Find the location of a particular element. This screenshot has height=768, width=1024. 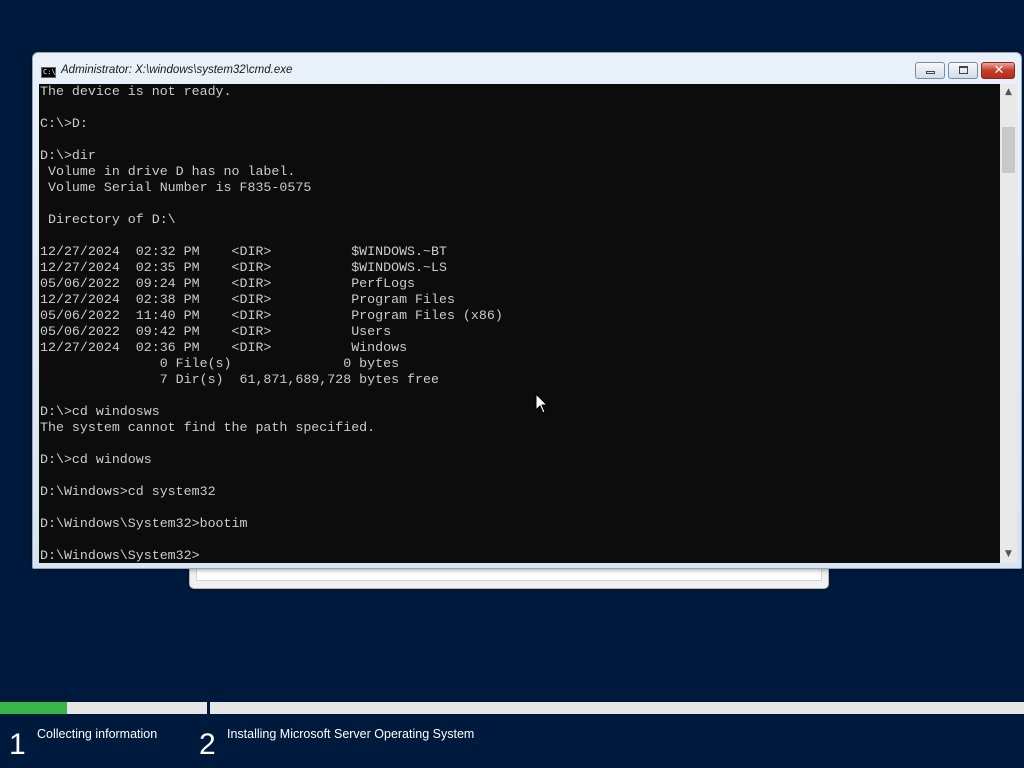

close-icon: ✕ is located at coordinates (999, 70).